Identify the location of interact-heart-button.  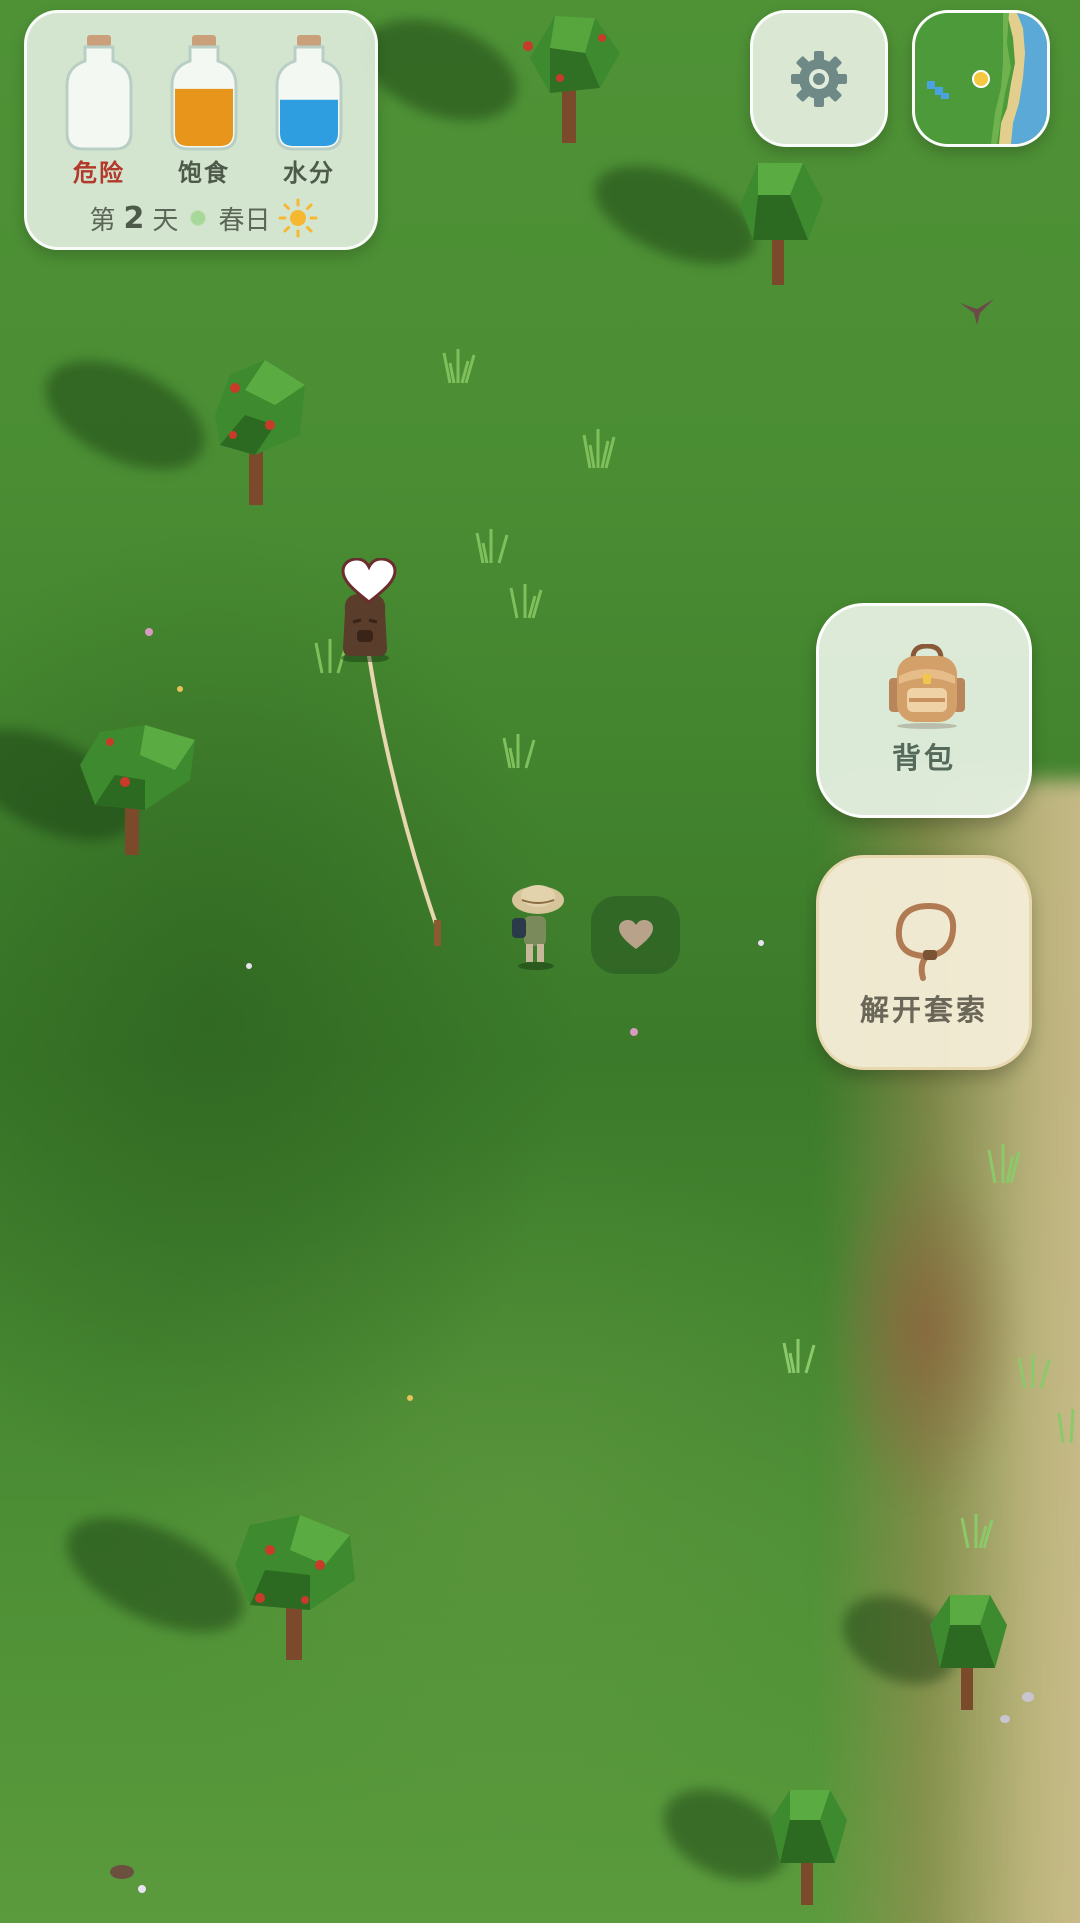
(635, 935).